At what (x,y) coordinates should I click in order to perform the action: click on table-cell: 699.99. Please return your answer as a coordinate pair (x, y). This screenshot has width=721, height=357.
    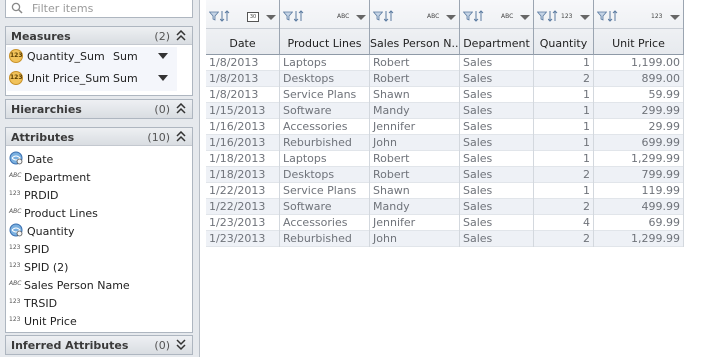
    Looking at the image, I should click on (639, 143).